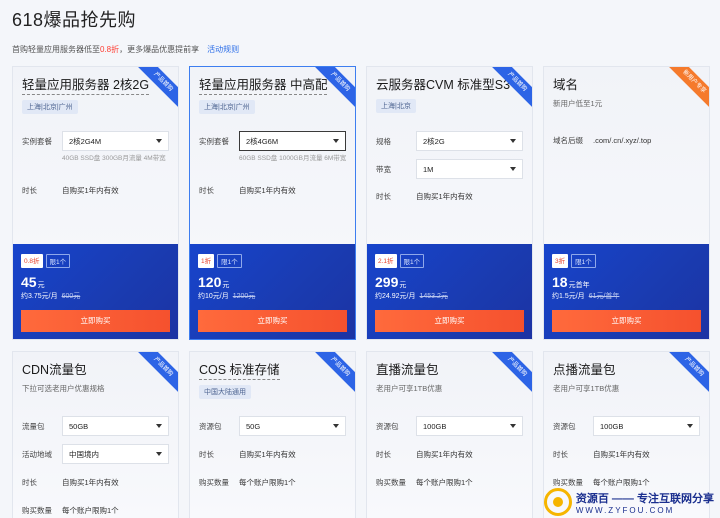  Describe the element at coordinates (37, 454) in the screenshot. I see `area-label: 活动地域` at that location.